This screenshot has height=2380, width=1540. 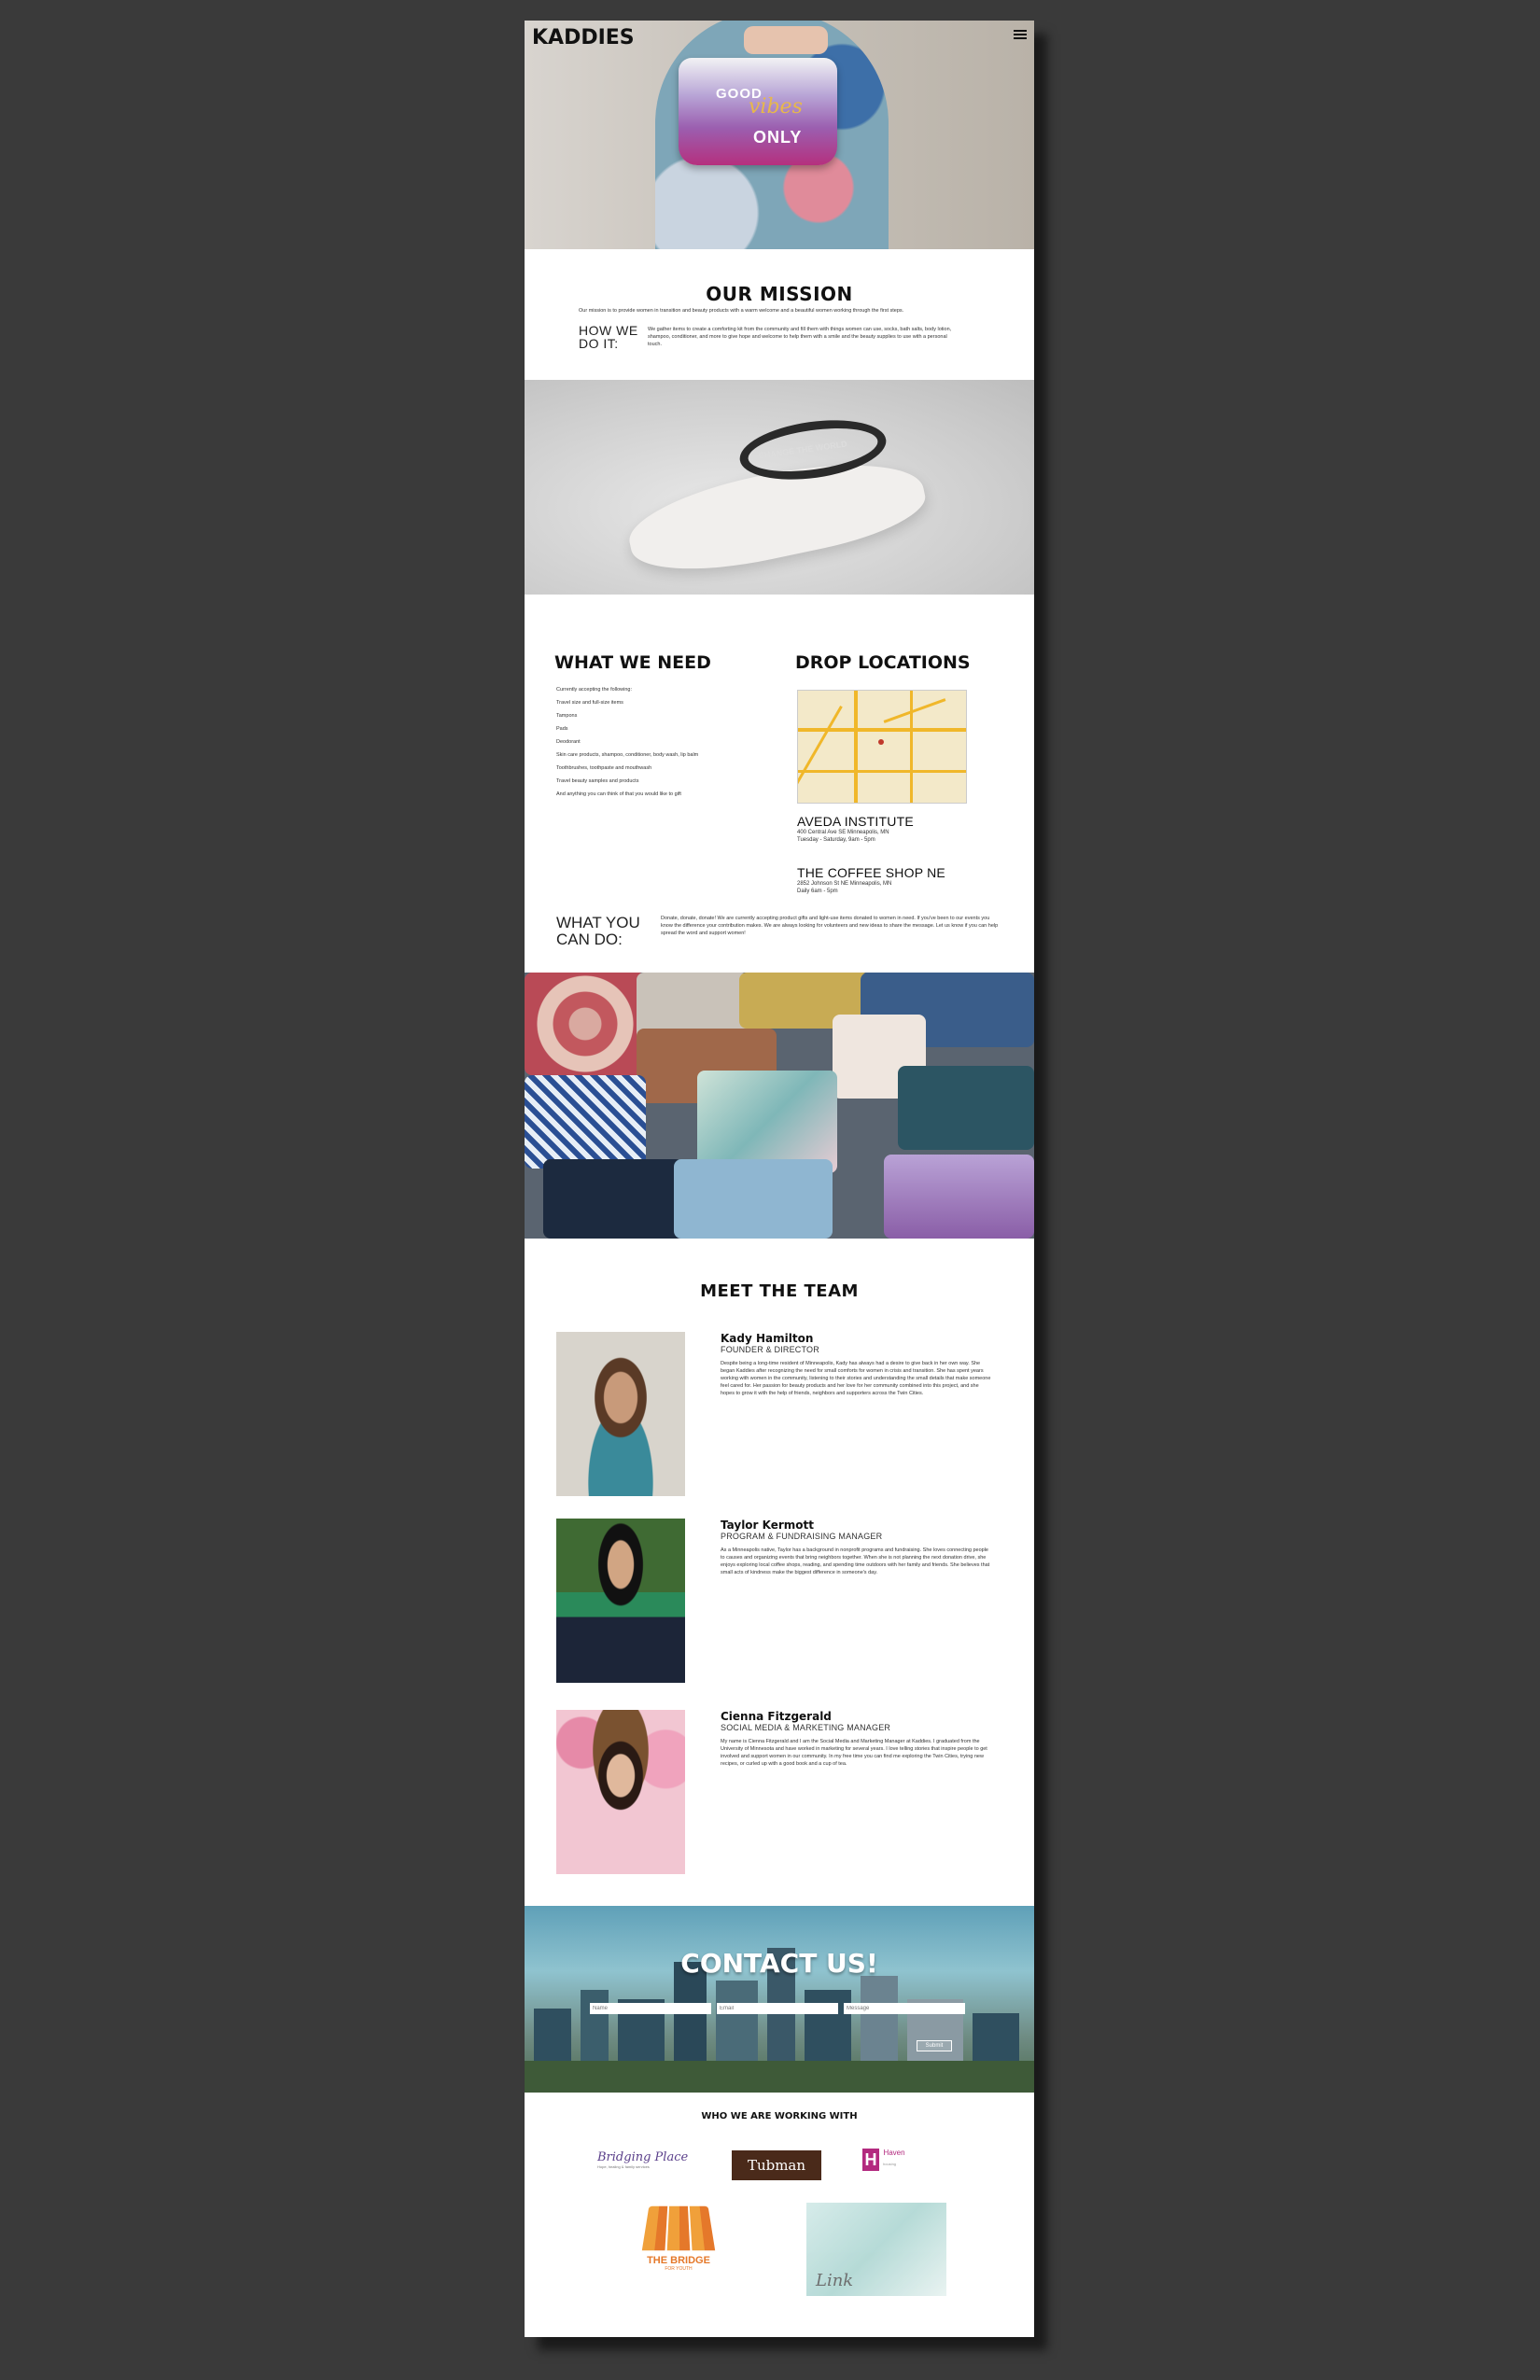 What do you see at coordinates (779, 487) in the screenshot?
I see `bracelet-image: CHANGE THE WORLD` at bounding box center [779, 487].